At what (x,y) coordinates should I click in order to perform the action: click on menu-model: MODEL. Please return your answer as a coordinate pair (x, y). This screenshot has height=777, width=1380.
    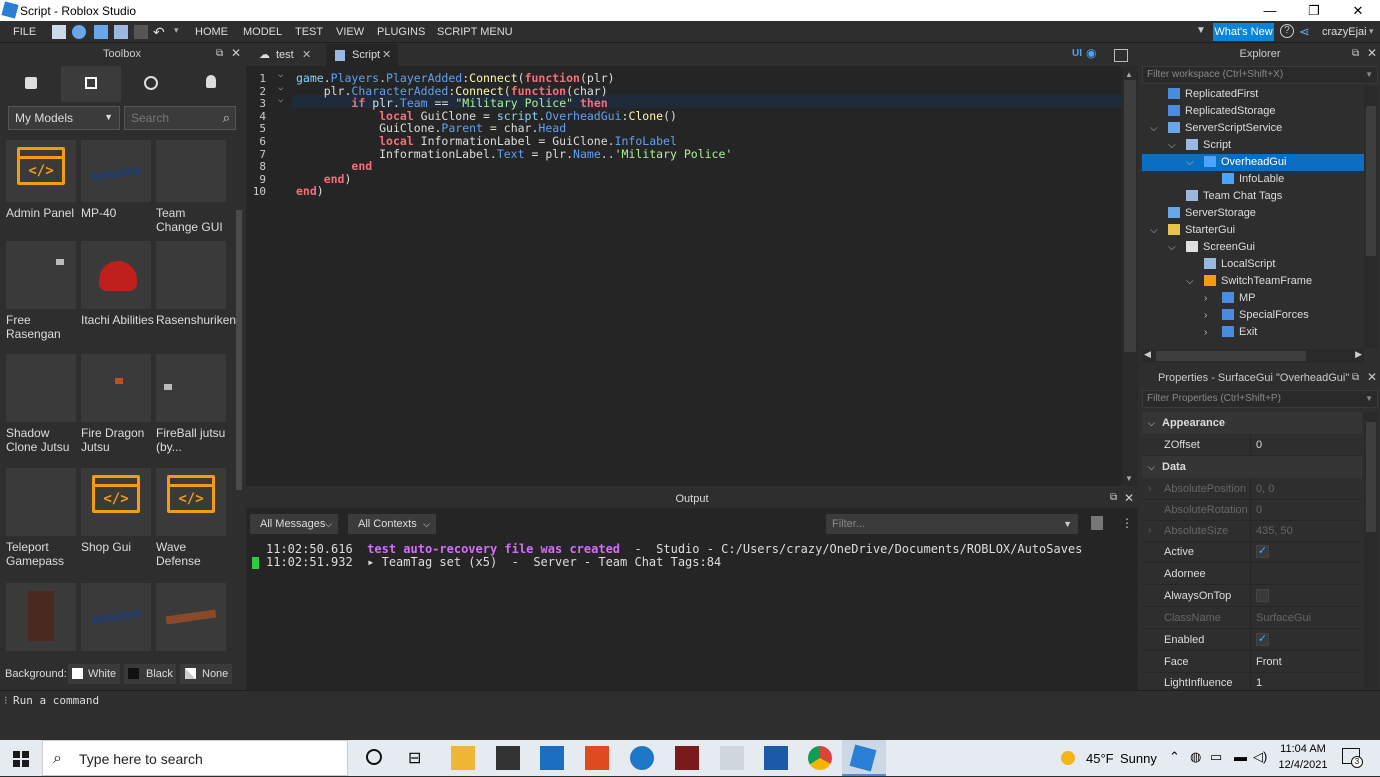
    Looking at the image, I should click on (262, 32).